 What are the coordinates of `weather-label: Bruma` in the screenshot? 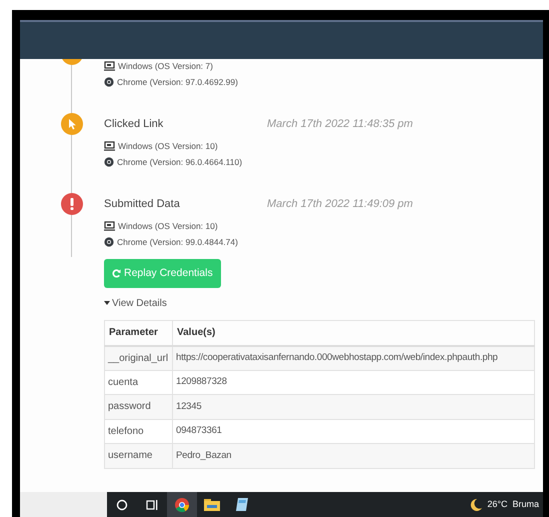 It's located at (525, 504).